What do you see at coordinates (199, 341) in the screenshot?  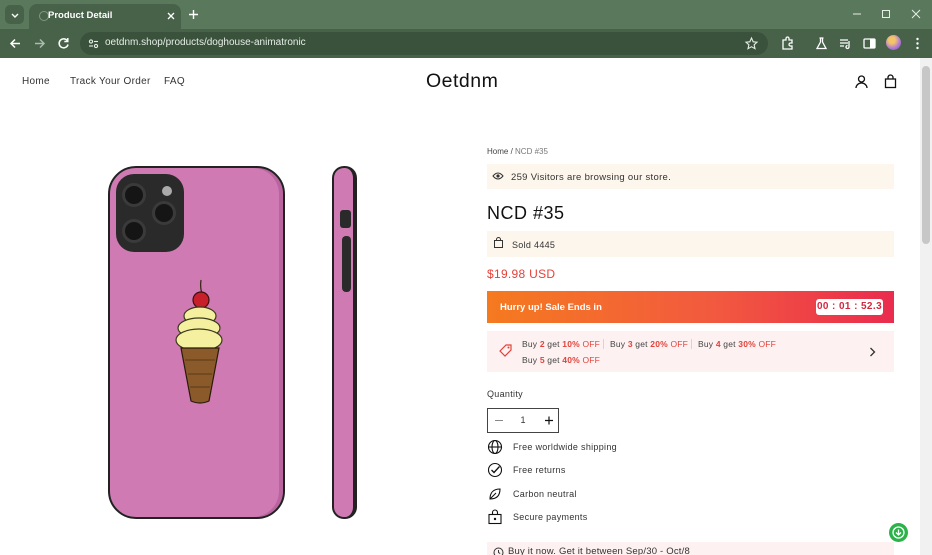 I see `ice-cream-illustration` at bounding box center [199, 341].